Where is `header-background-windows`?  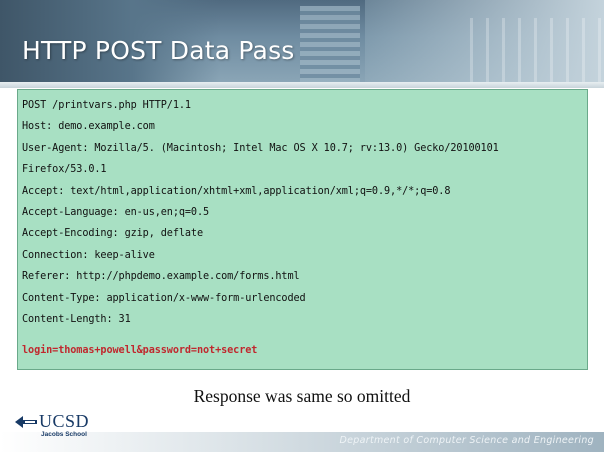
header-background-windows is located at coordinates (330, 44).